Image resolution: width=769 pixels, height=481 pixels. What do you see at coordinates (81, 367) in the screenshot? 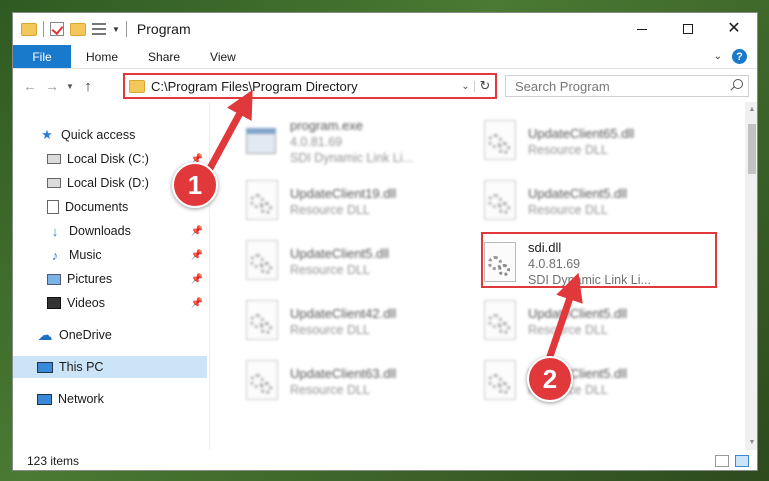
I see `sidebar-item-label: This PC` at bounding box center [81, 367].